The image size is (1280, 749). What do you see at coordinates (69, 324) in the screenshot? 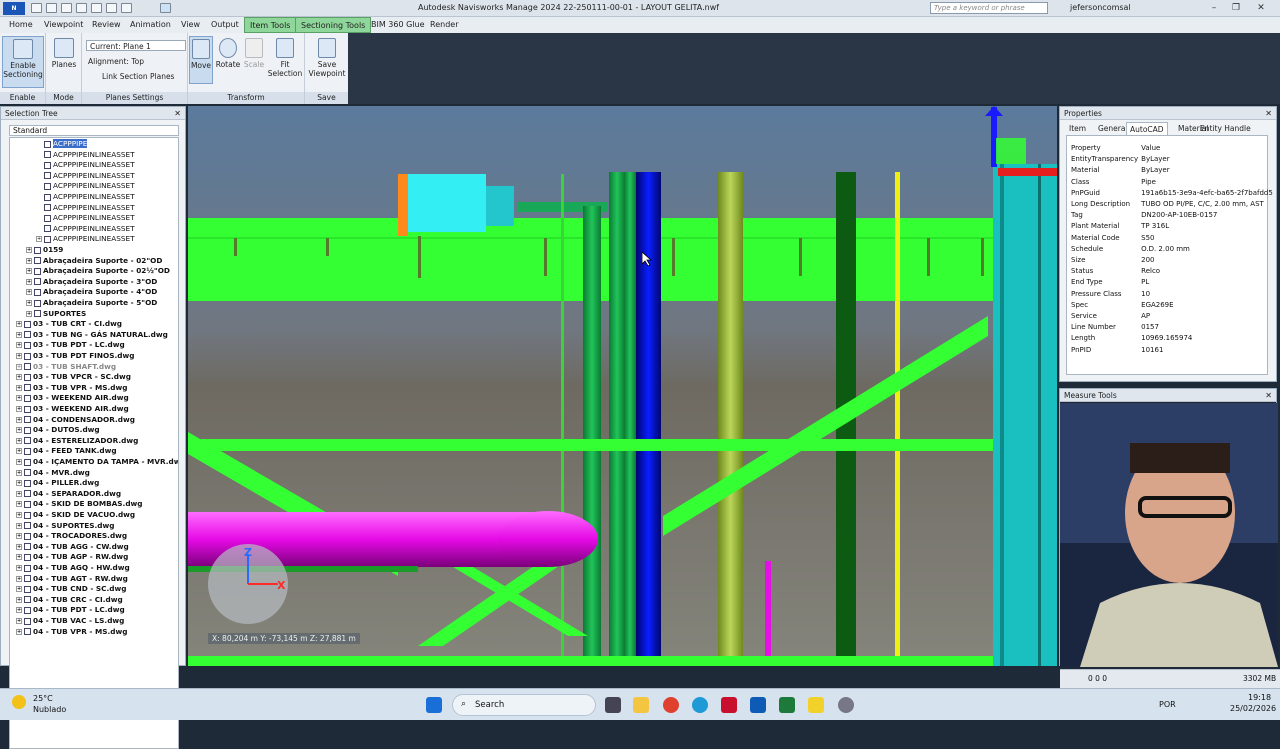
I see `tree-item: +03 - TUB CRT - CI.dwg` at bounding box center [69, 324].